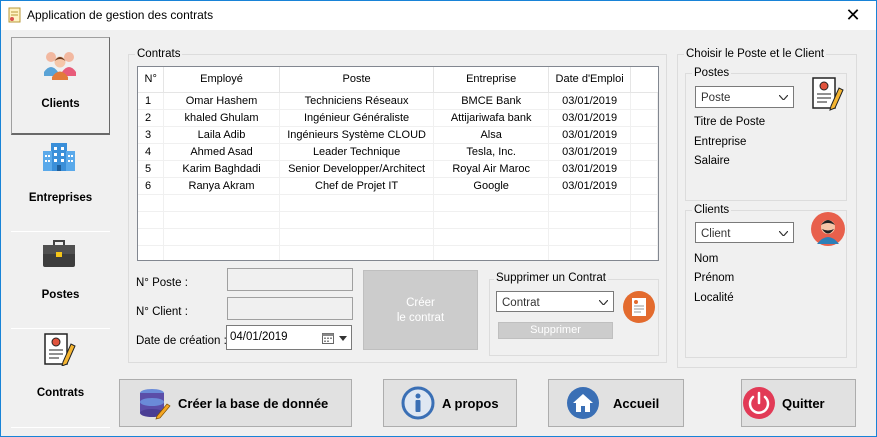  What do you see at coordinates (60, 393) in the screenshot?
I see `sidebar-item-label: Contrats` at bounding box center [60, 393].